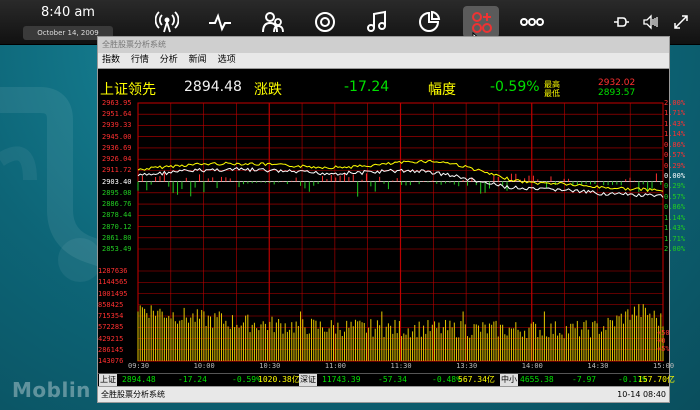 This screenshot has width=700, height=410. Describe the element at coordinates (335, 366) in the screenshot. I see `x-axis-label: 11:00` at that location.